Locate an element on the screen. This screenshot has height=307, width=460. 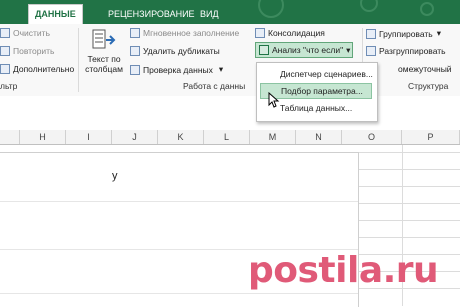
outline-group-label: Структура is located at coordinates (428, 86).